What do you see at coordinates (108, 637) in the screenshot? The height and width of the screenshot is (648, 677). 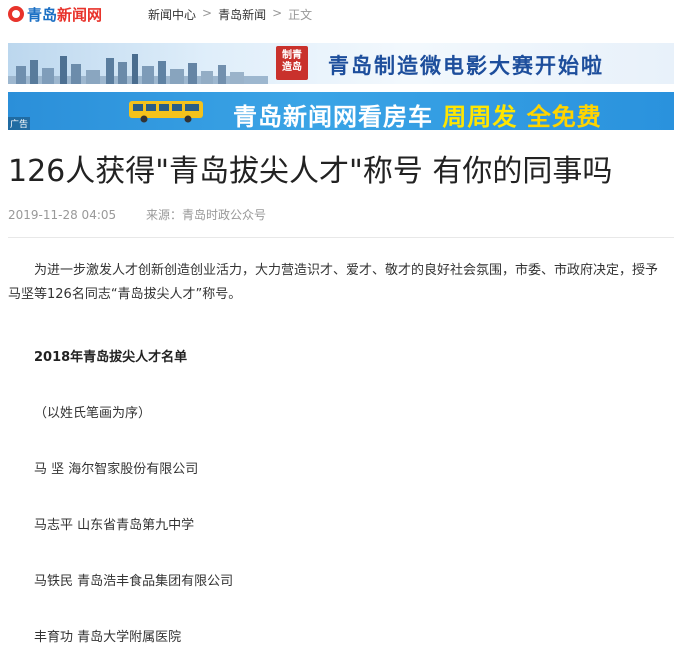 I see `list-item: 丰育功 青岛大学附属医院` at bounding box center [108, 637].